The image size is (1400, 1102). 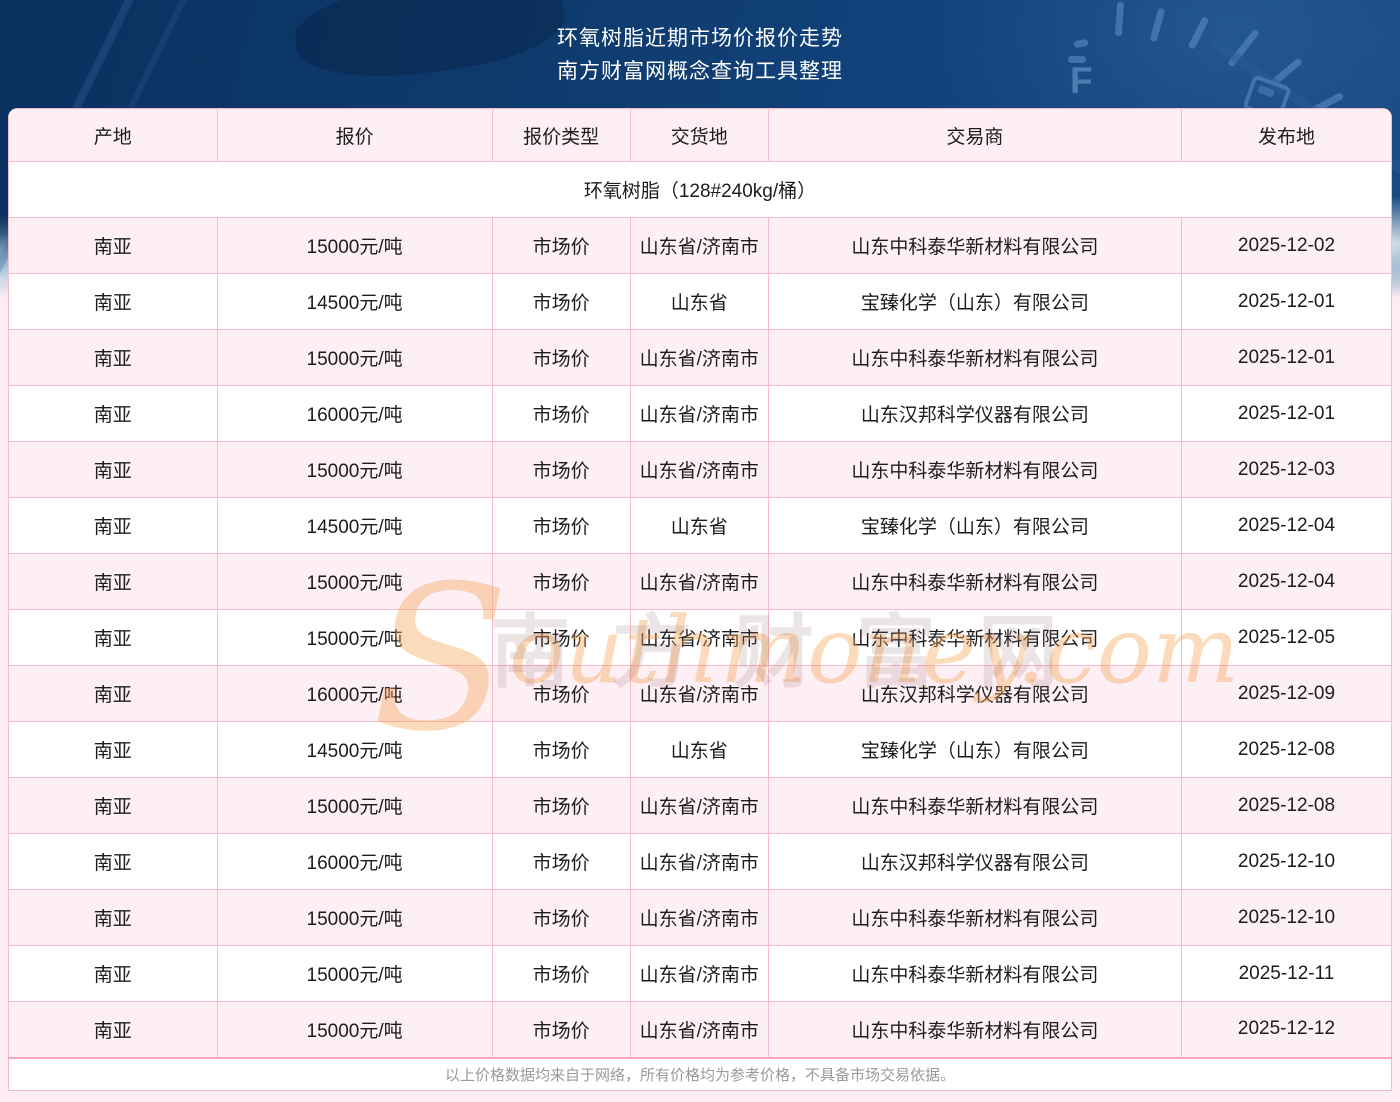 I want to click on table-row: 南亚 14500元/吨 市场价 山东省 宝臻化学（山东）有限公司 2025-12-04, so click(x=700, y=525).